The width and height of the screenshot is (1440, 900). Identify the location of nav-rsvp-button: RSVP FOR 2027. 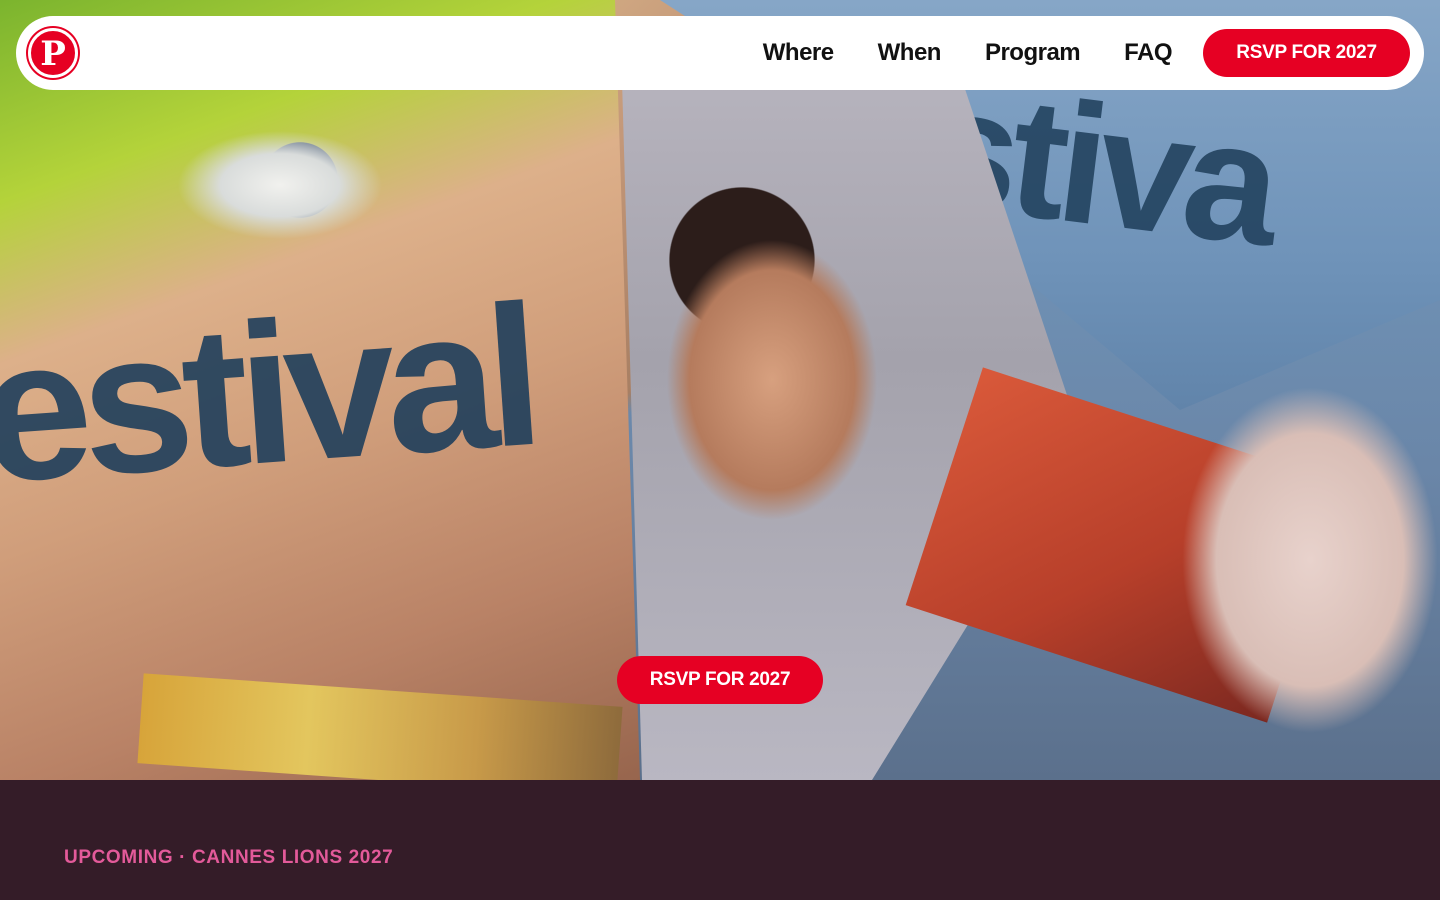
(1306, 53).